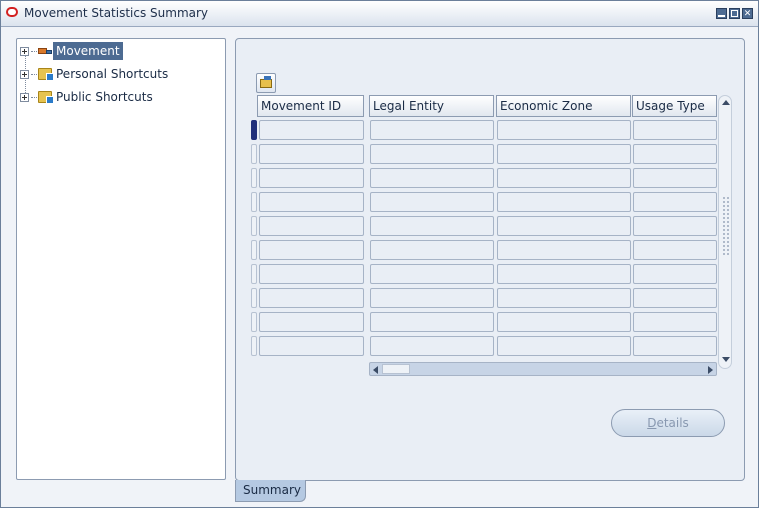 Image resolution: width=759 pixels, height=508 pixels. What do you see at coordinates (726, 102) in the screenshot?
I see `scroll-up-icon` at bounding box center [726, 102].